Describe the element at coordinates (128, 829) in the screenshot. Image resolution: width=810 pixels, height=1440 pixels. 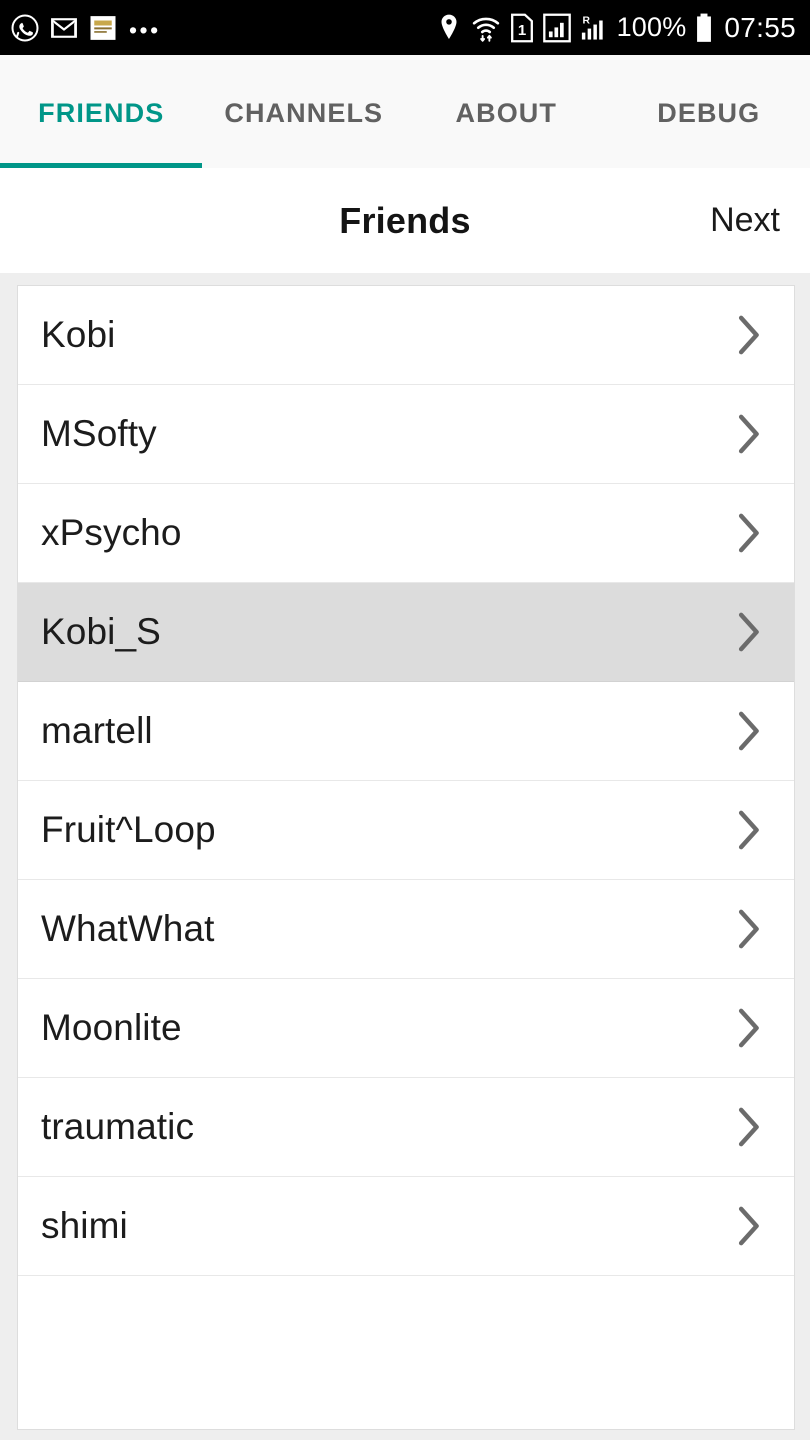
I see `friend-name: Fruit^Loop` at that location.